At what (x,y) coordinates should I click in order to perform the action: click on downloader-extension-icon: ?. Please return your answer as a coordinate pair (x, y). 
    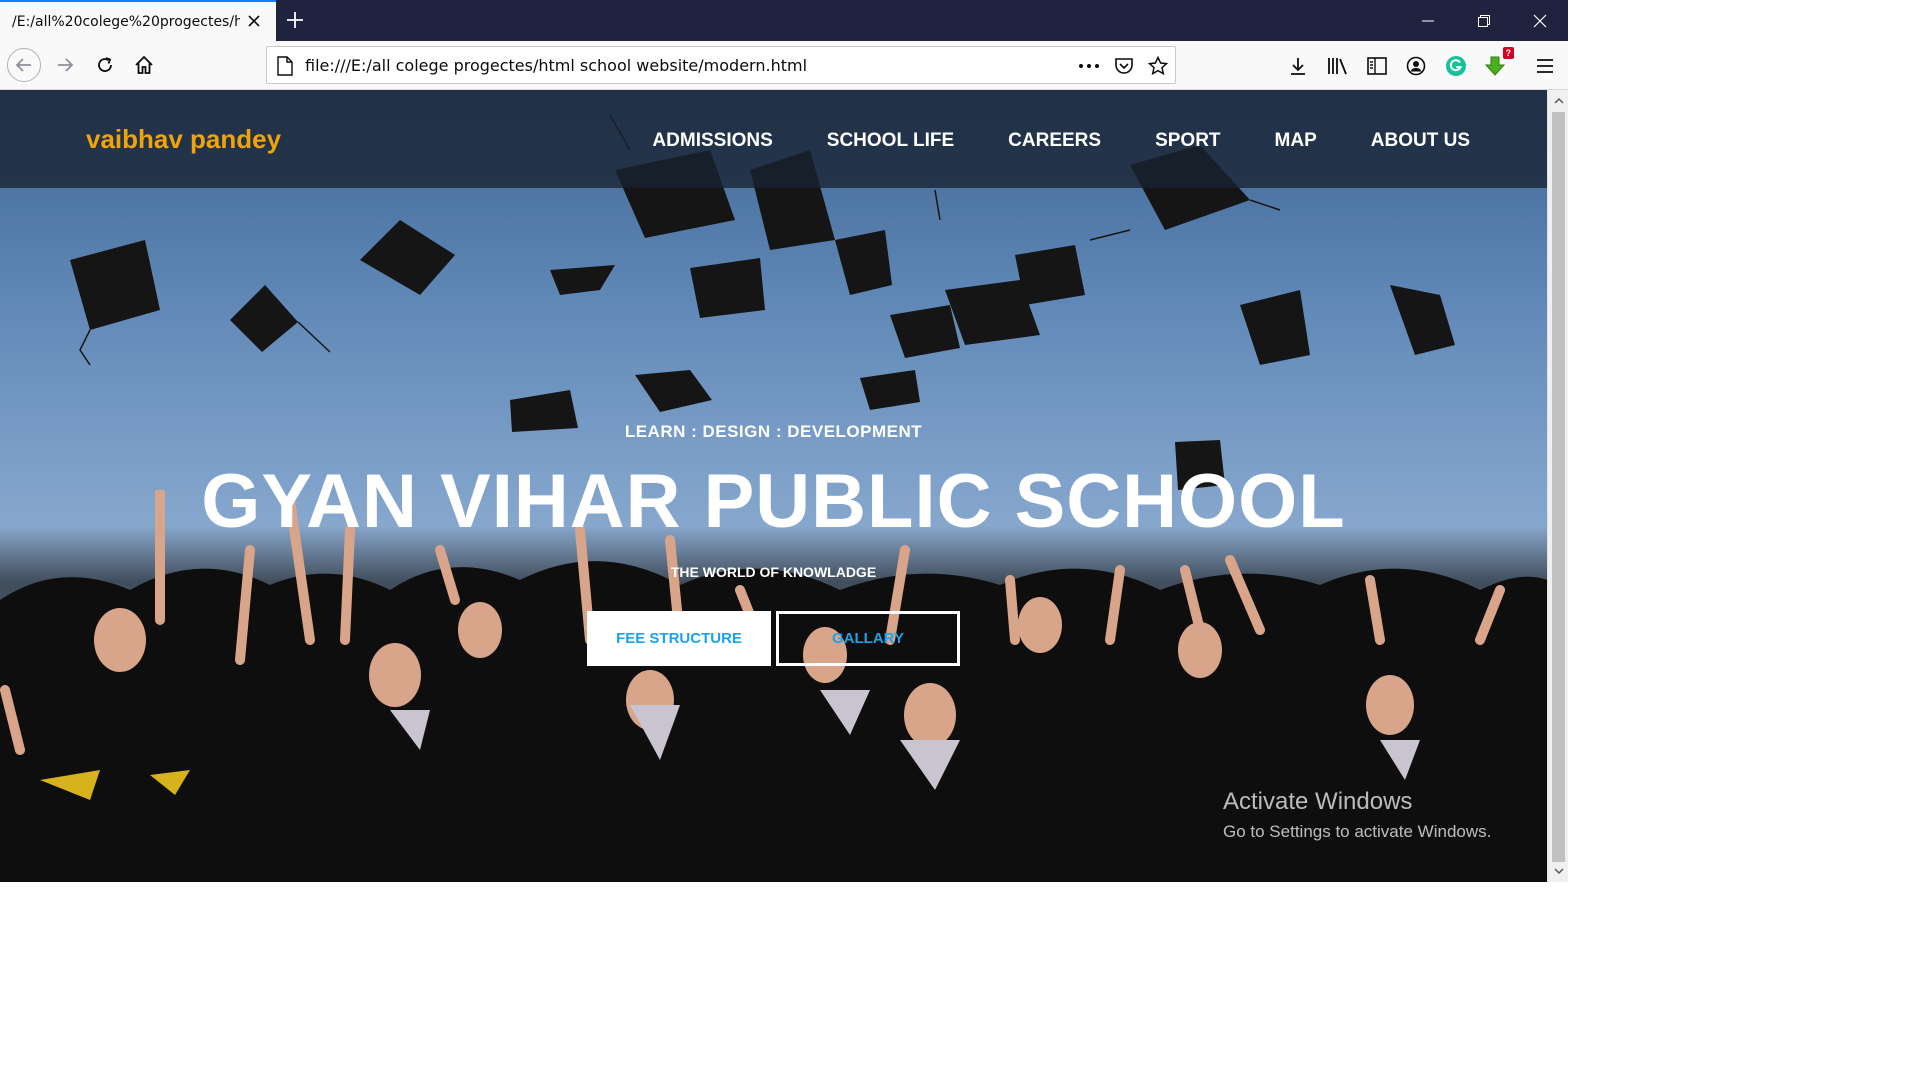
    Looking at the image, I should click on (1498, 63).